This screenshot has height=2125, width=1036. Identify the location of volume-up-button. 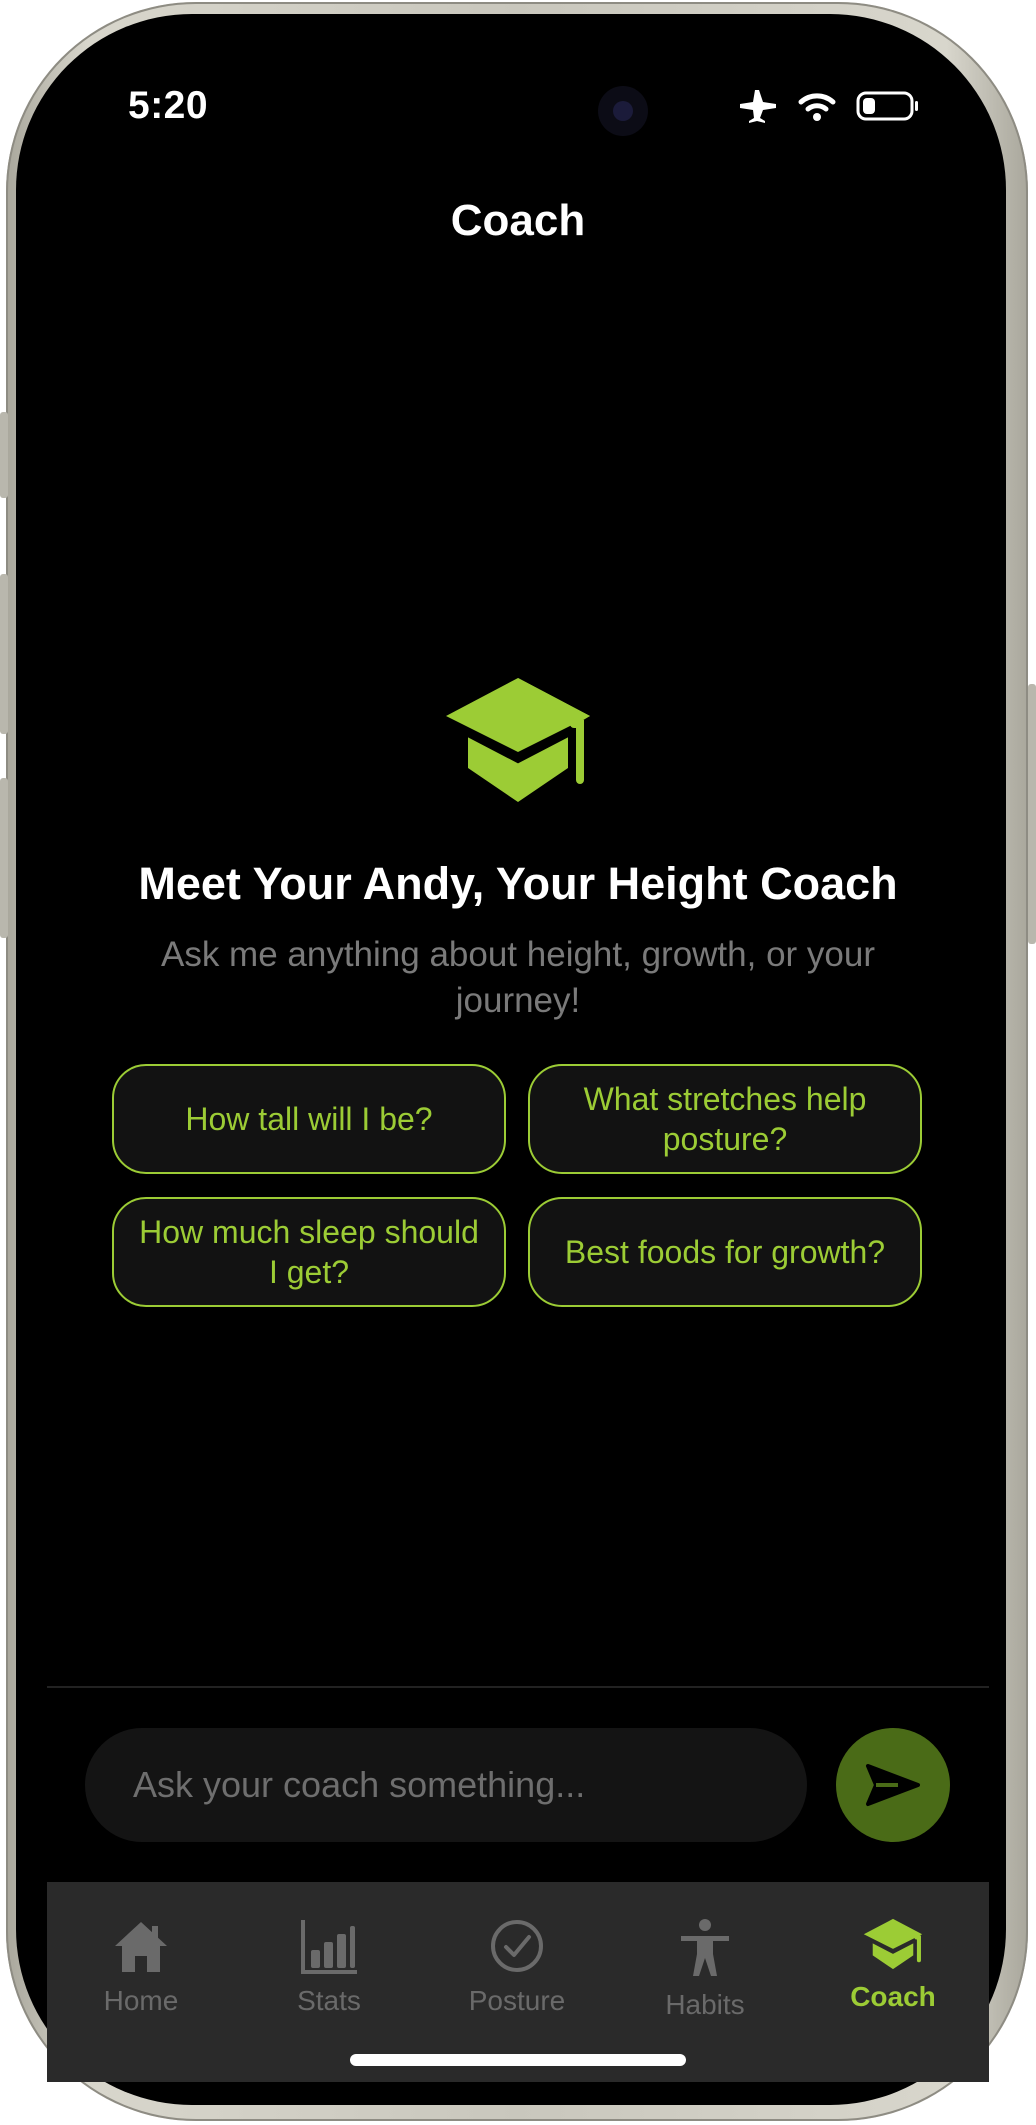
(4, 654).